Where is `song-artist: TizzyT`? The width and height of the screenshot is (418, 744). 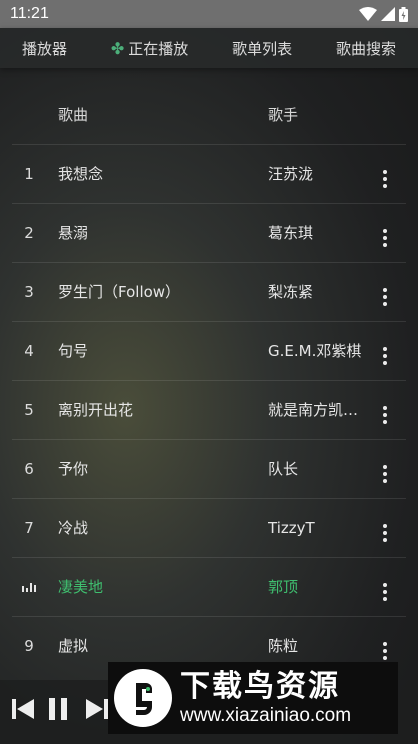
song-artist: TizzyT is located at coordinates (291, 527).